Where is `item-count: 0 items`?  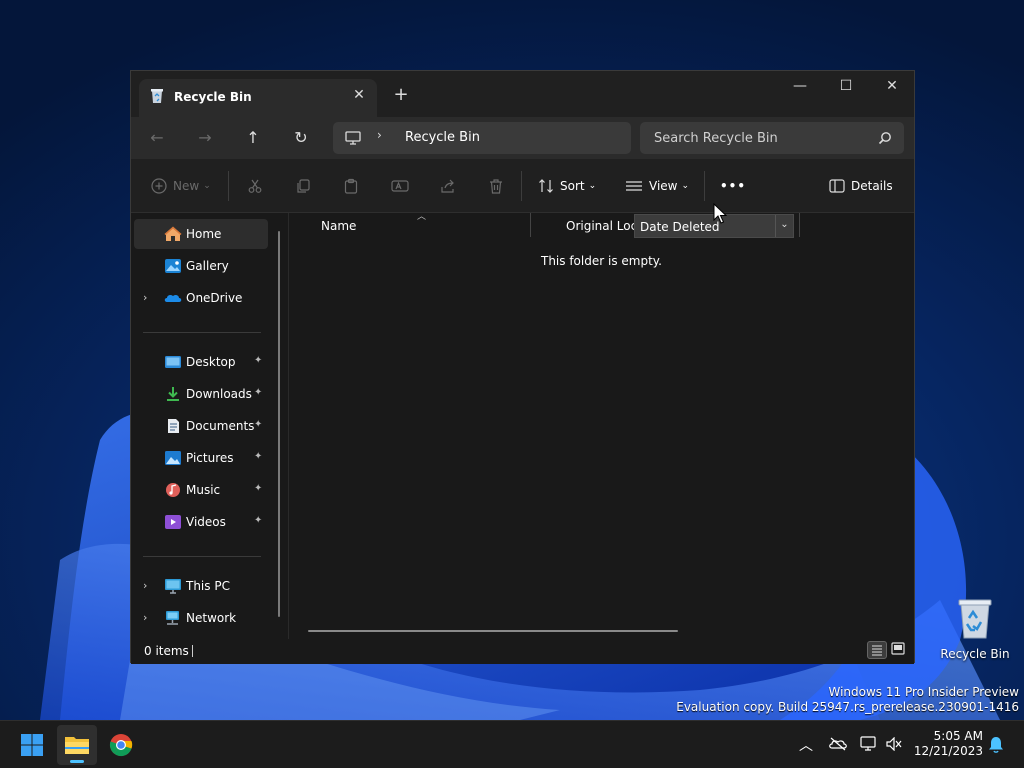 item-count: 0 items is located at coordinates (166, 651).